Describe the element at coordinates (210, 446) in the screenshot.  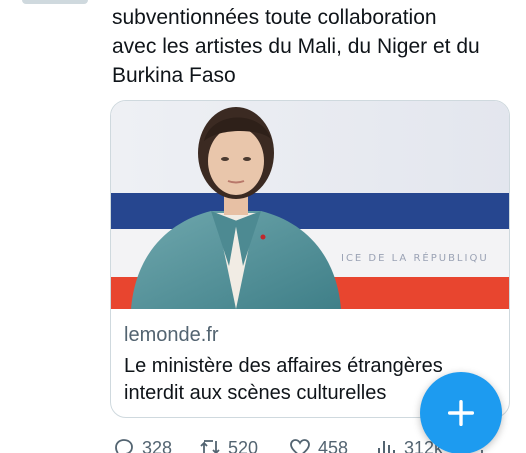
I see `retweet-icon` at that location.